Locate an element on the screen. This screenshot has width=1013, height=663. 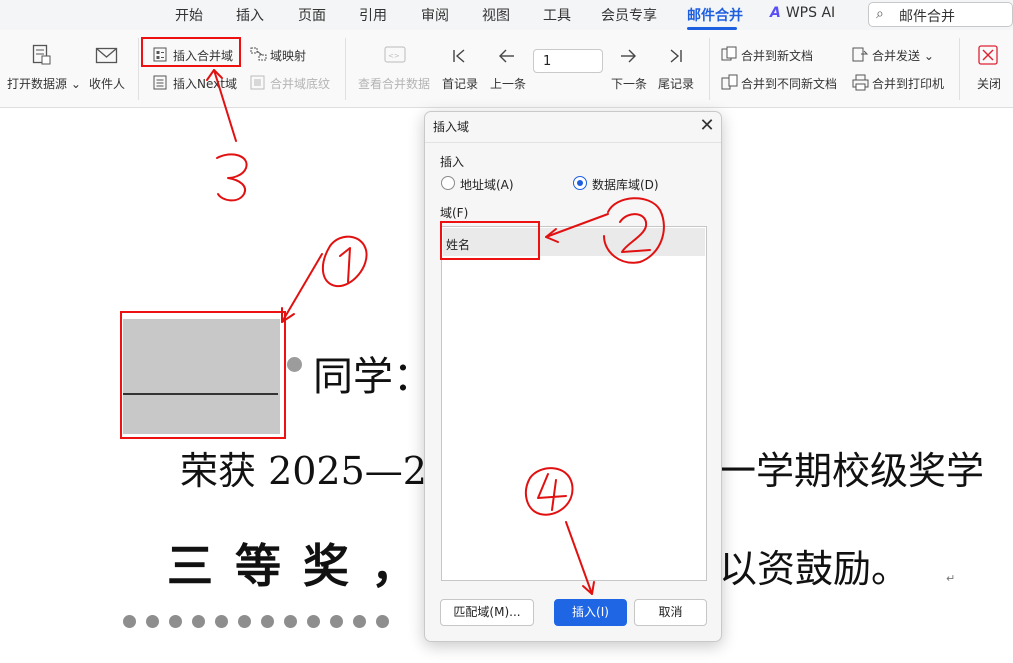
handwritten-2-circle is located at coordinates (634, 230).